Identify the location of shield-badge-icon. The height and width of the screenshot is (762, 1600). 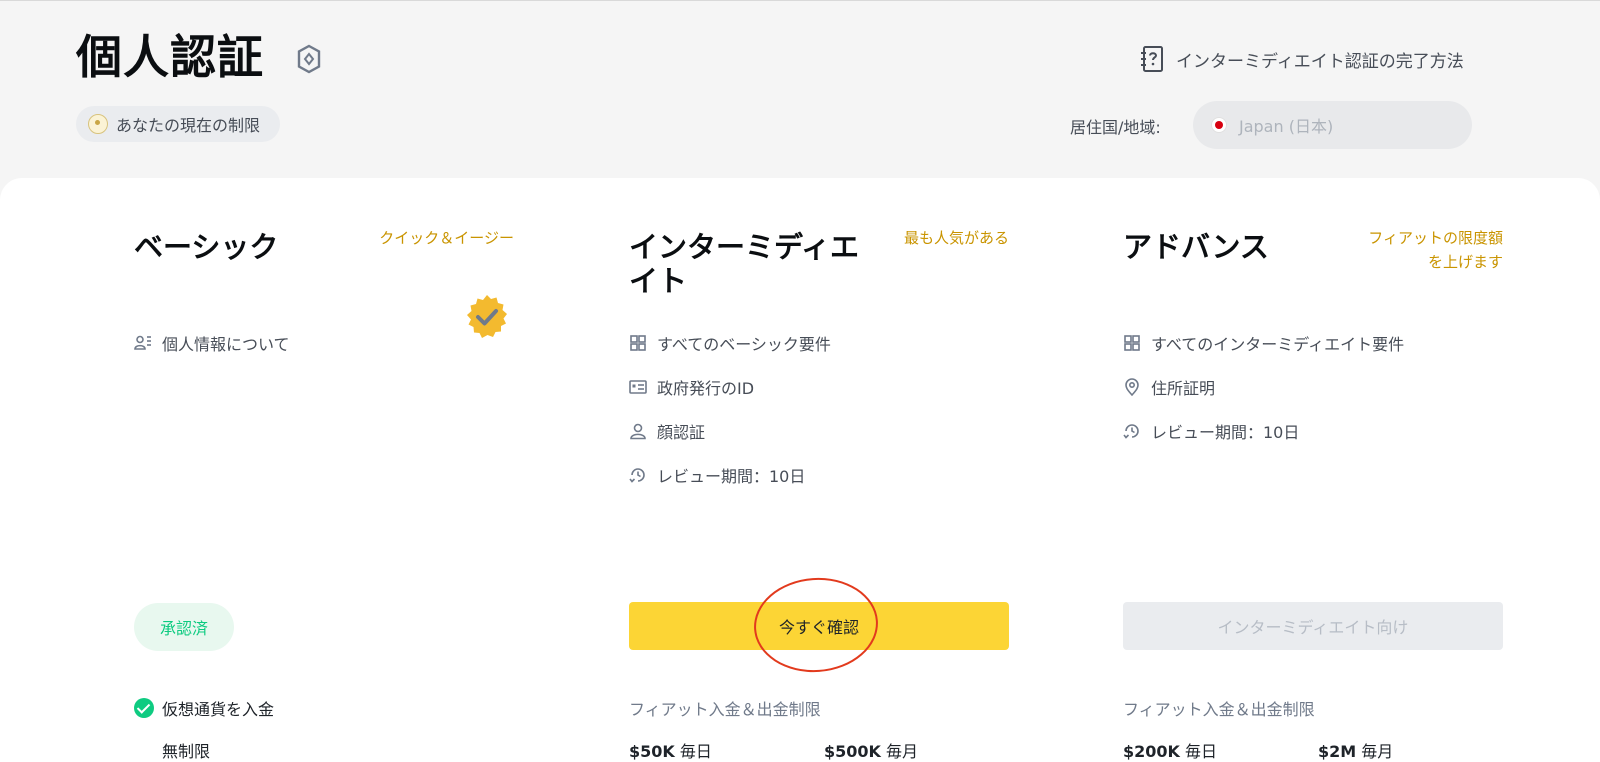
(309, 59).